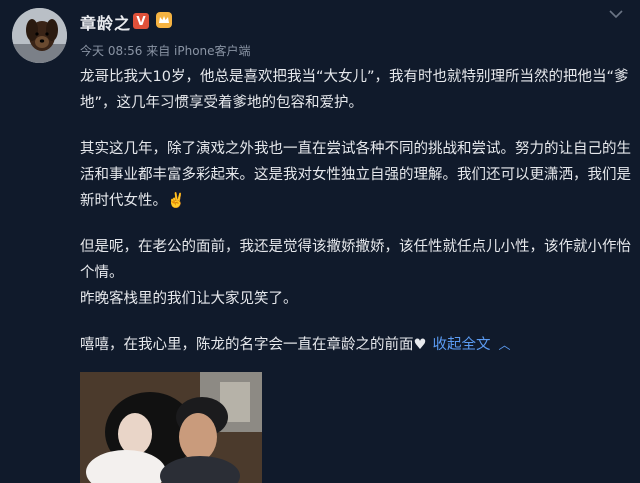 Image resolution: width=640 pixels, height=483 pixels. What do you see at coordinates (189, 299) in the screenshot?
I see `post-paragraph: 昨晚客栈里的我们让大家见笑了。` at bounding box center [189, 299].